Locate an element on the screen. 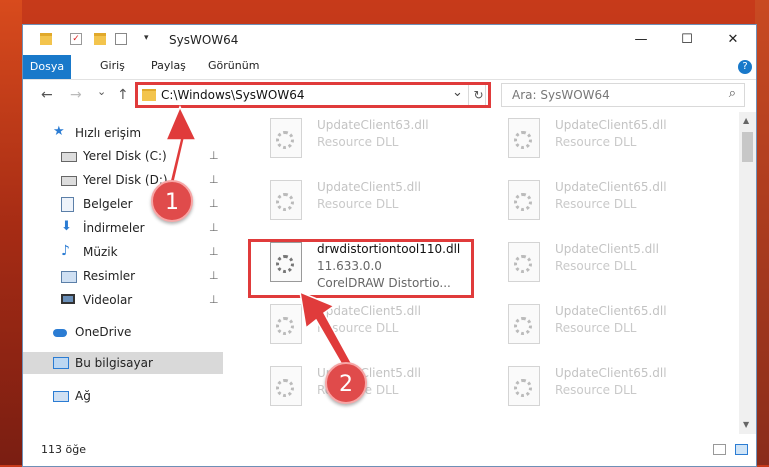 The image size is (769, 467). file-highlight-box is located at coordinates (361, 268).